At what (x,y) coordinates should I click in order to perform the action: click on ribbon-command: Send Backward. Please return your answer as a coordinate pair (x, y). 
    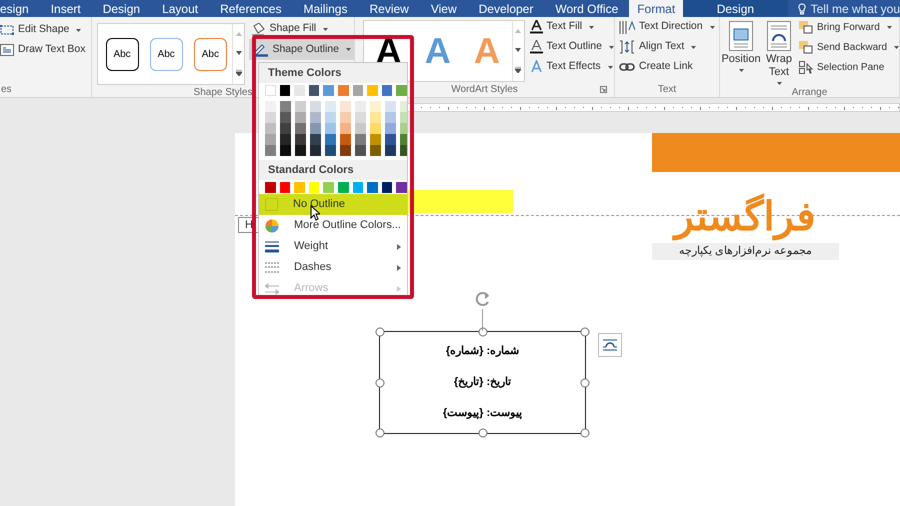
    Looking at the image, I should click on (849, 47).